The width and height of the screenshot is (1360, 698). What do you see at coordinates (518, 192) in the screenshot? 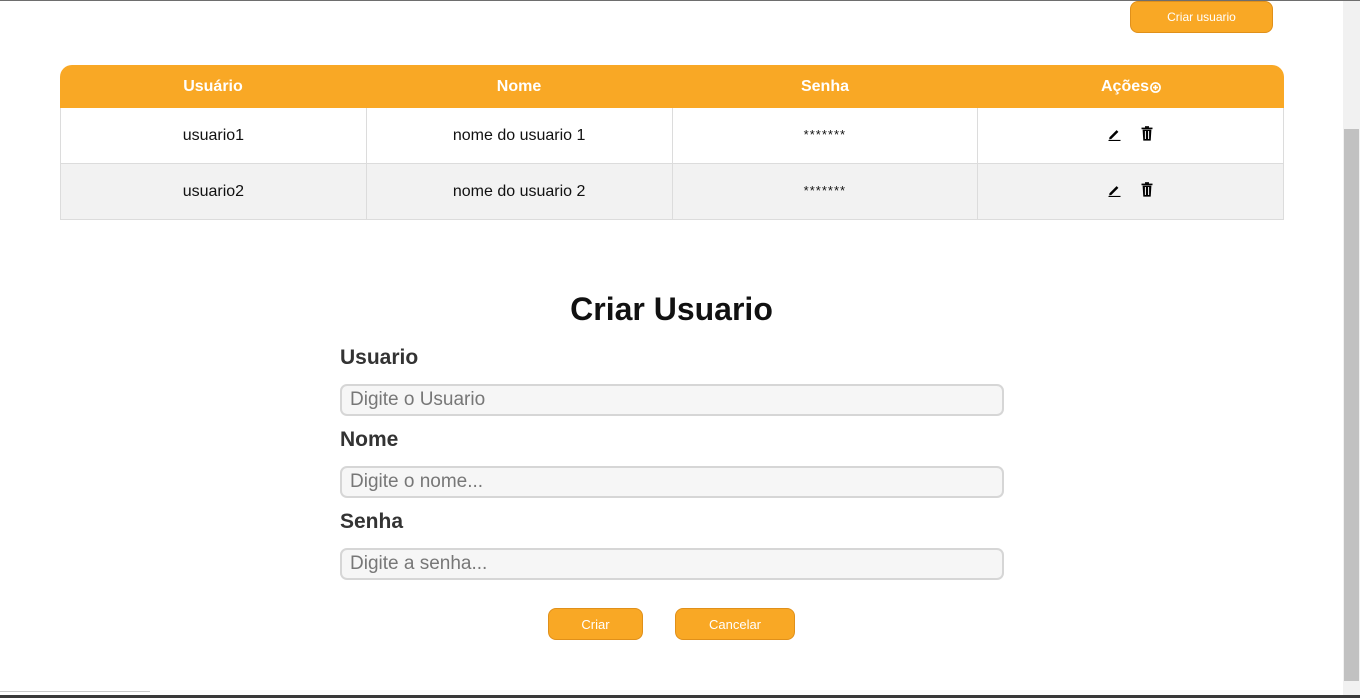
I see `cell-nome: nome do usuario 2` at bounding box center [518, 192].